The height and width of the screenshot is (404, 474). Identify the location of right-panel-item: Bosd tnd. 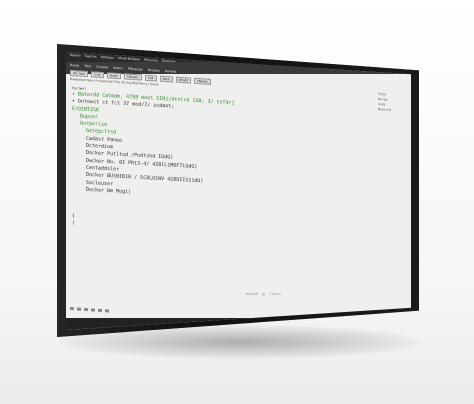
(392, 110).